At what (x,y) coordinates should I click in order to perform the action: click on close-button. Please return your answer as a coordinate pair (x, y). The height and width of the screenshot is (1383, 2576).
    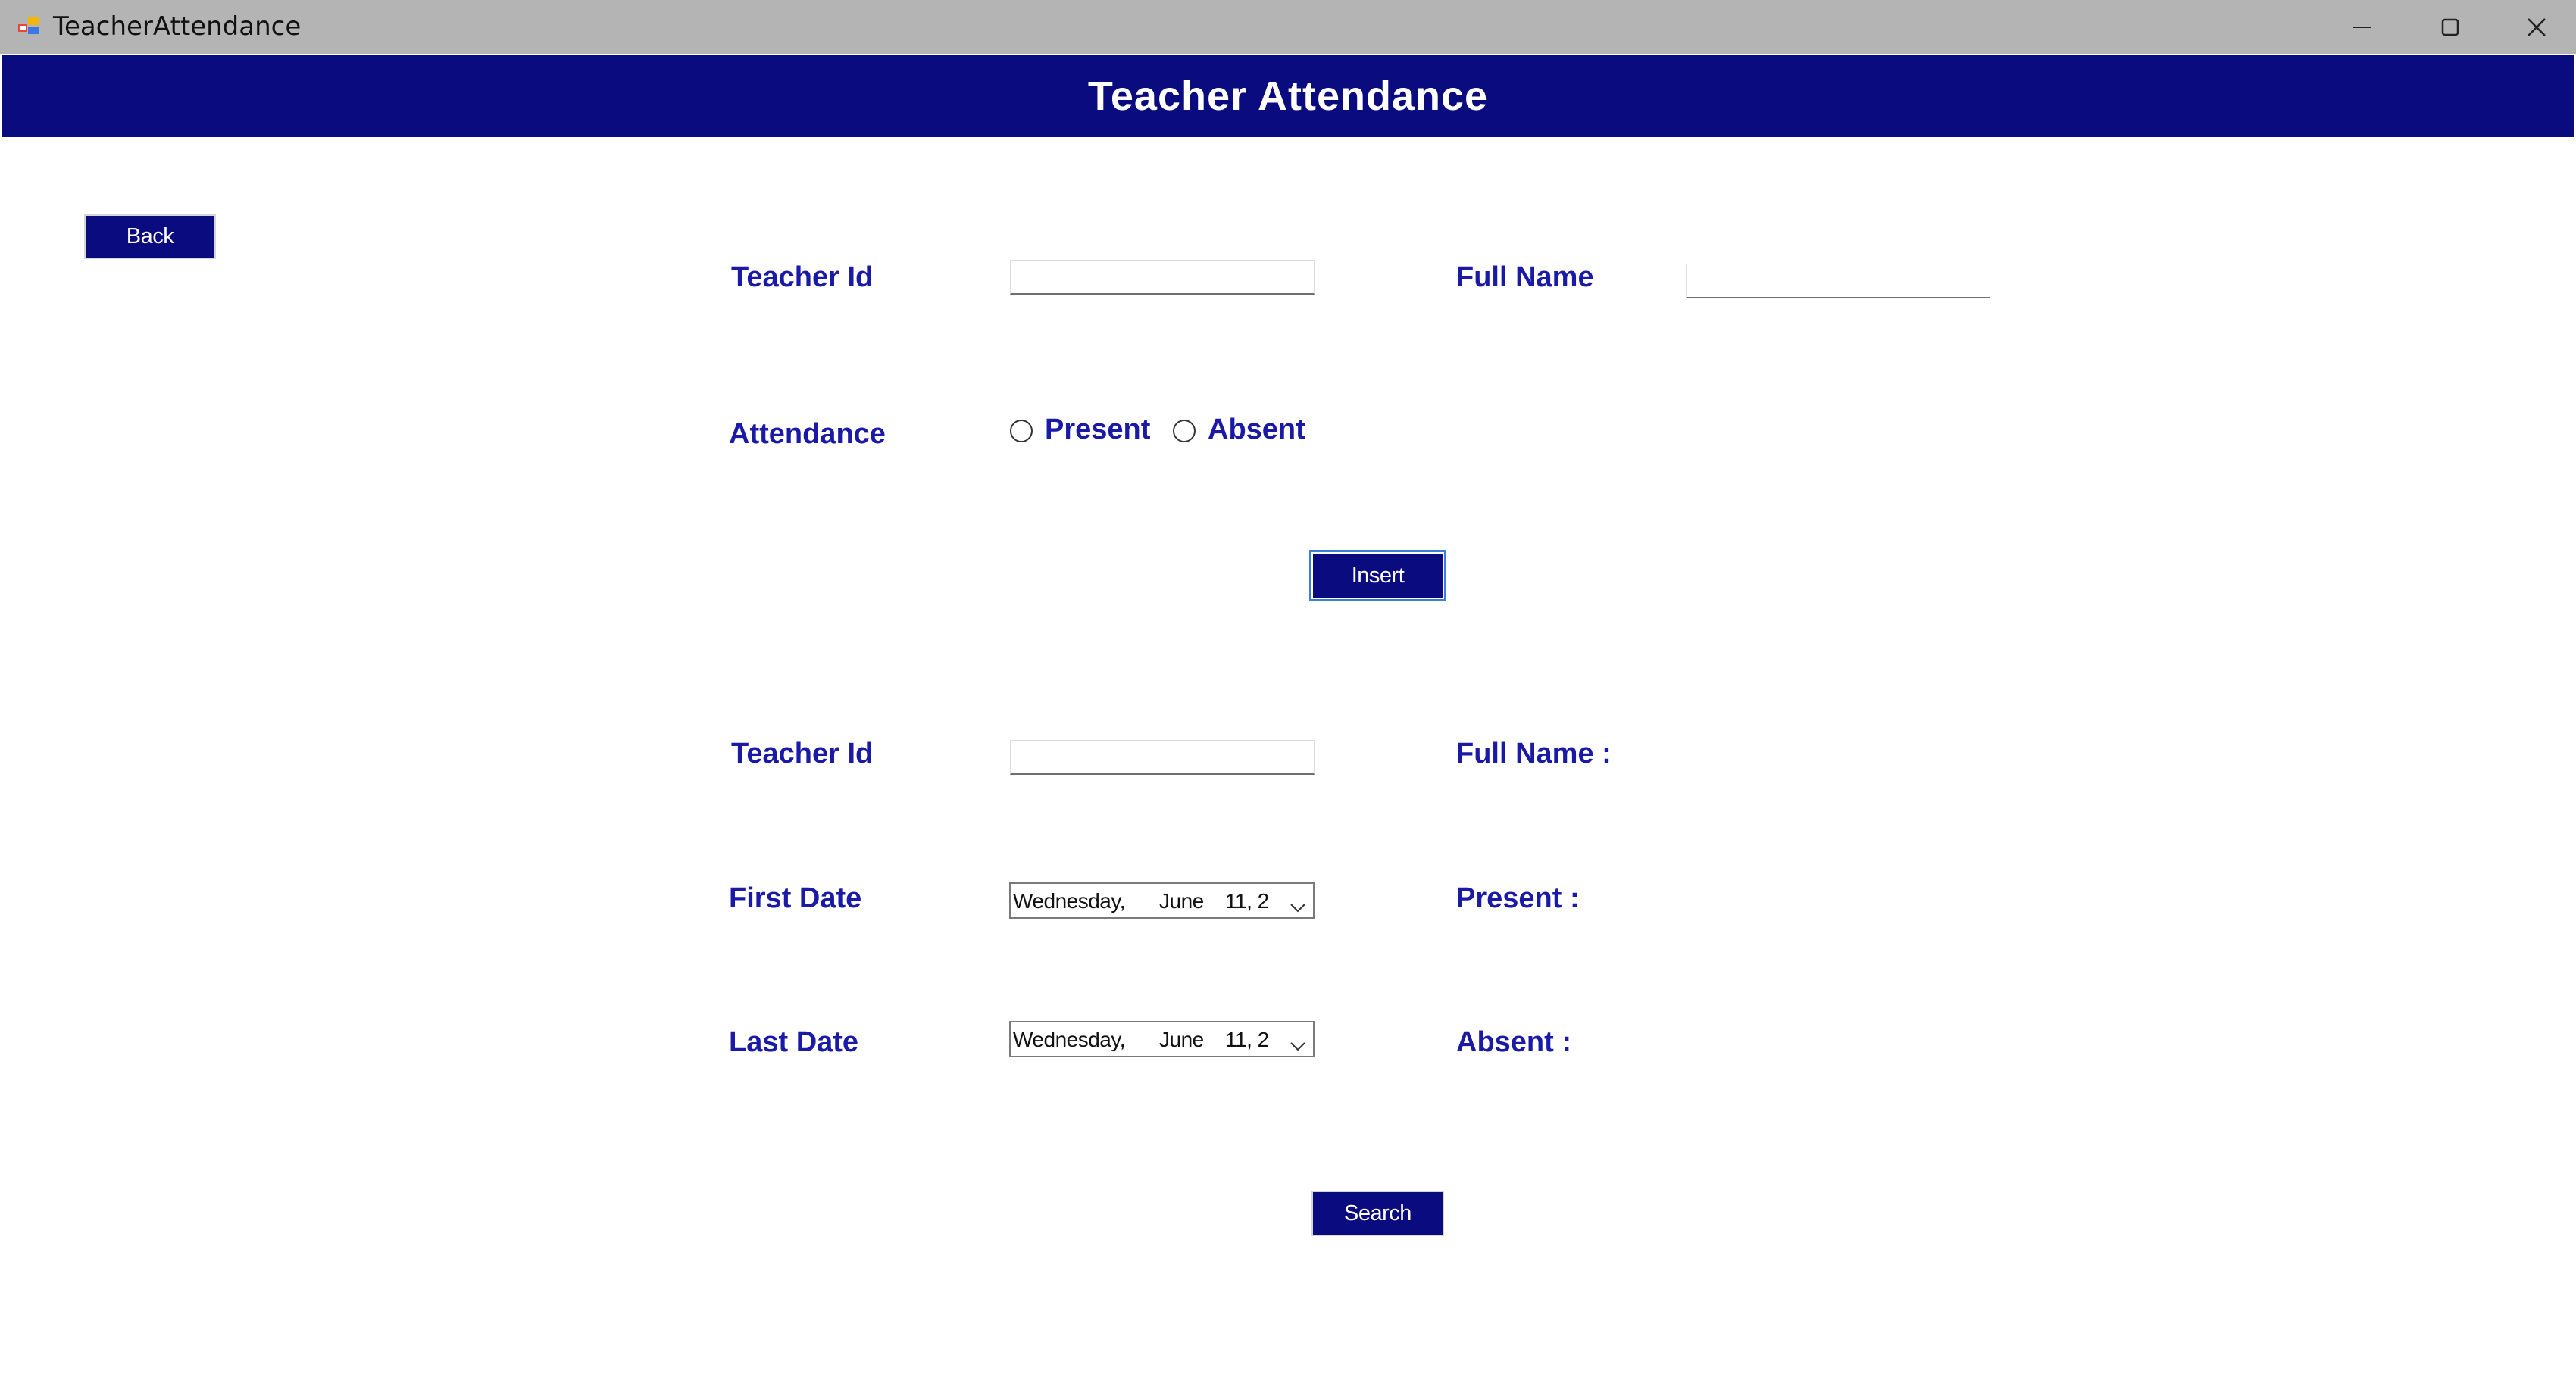
    Looking at the image, I should click on (2535, 27).